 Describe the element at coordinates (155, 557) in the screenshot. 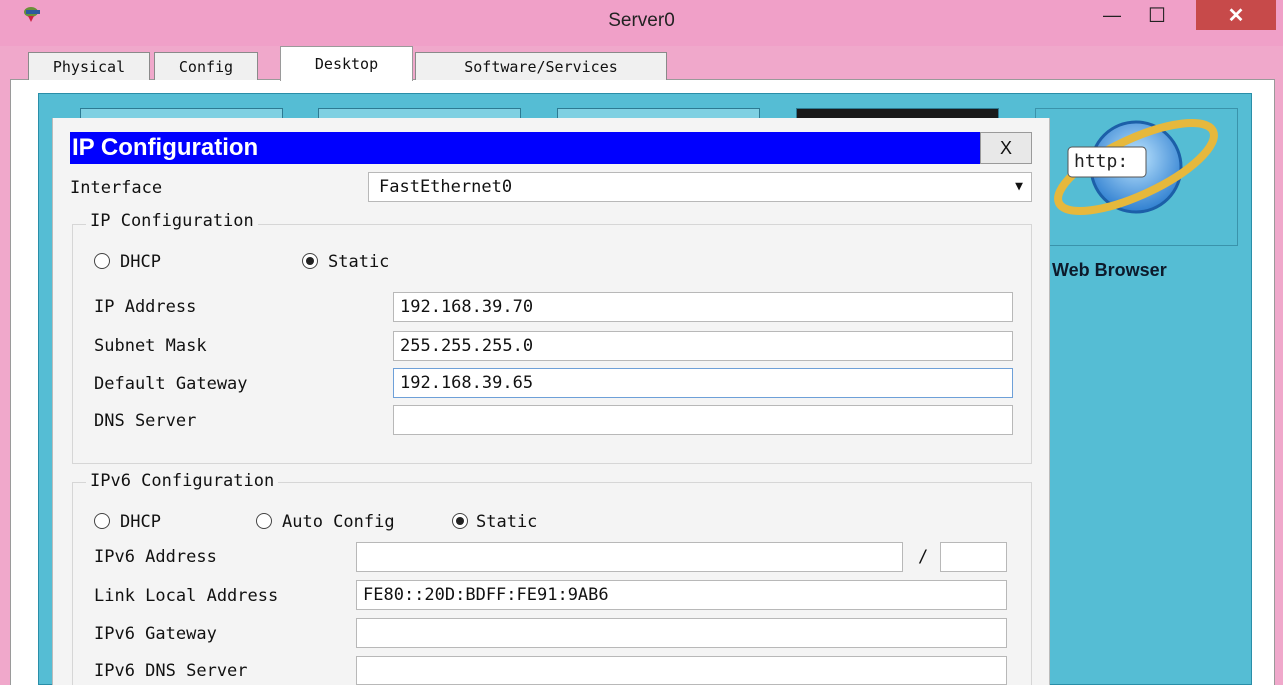

I see `ipv6-address-label: IPv6 Address` at that location.